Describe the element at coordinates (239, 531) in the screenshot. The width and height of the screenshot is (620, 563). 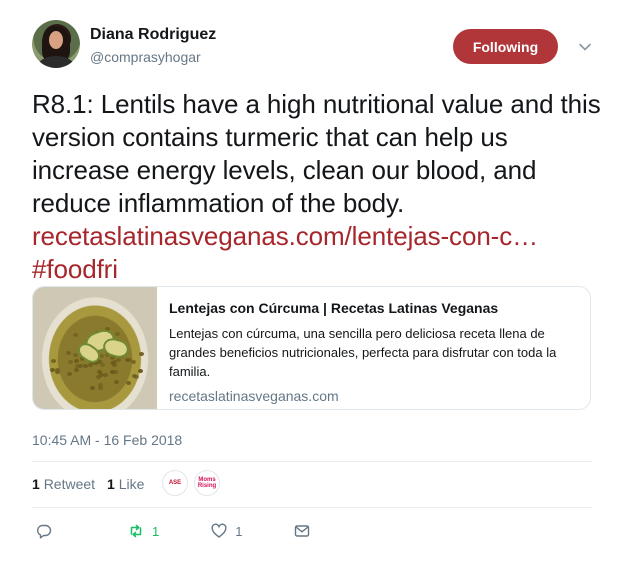
I see `like-count: 1` at that location.